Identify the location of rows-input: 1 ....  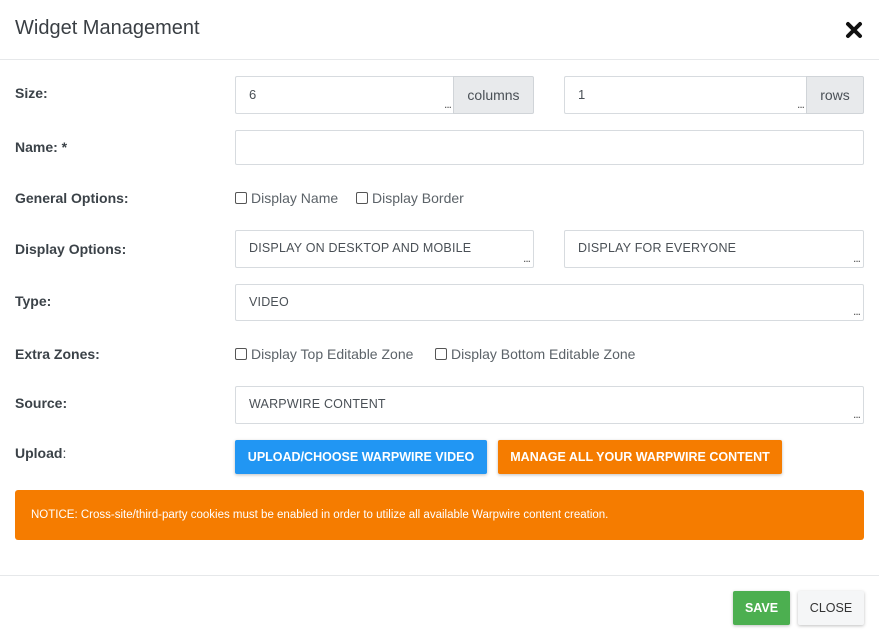
(685, 95).